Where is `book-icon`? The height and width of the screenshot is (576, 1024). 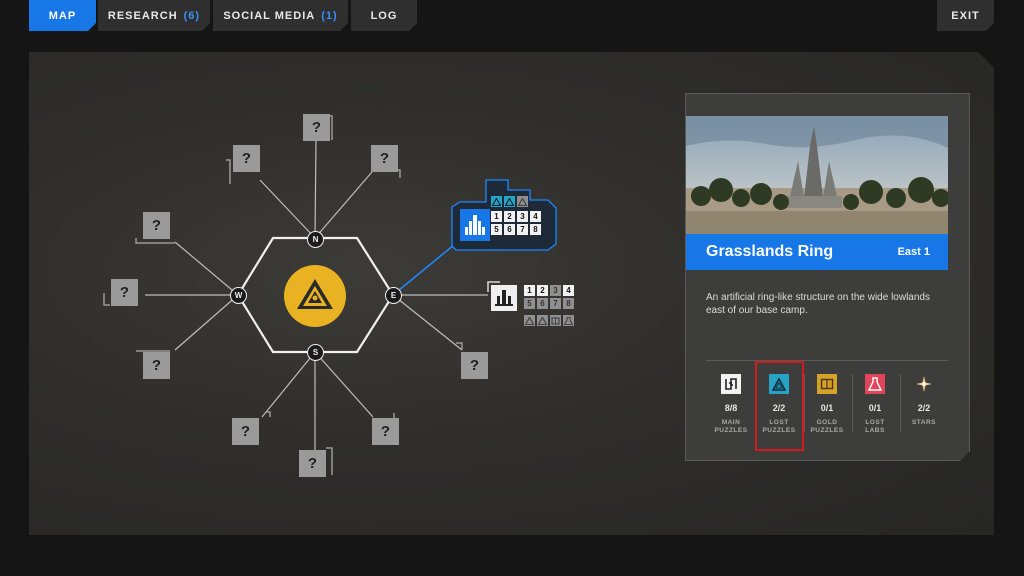
book-icon is located at coordinates (555, 320).